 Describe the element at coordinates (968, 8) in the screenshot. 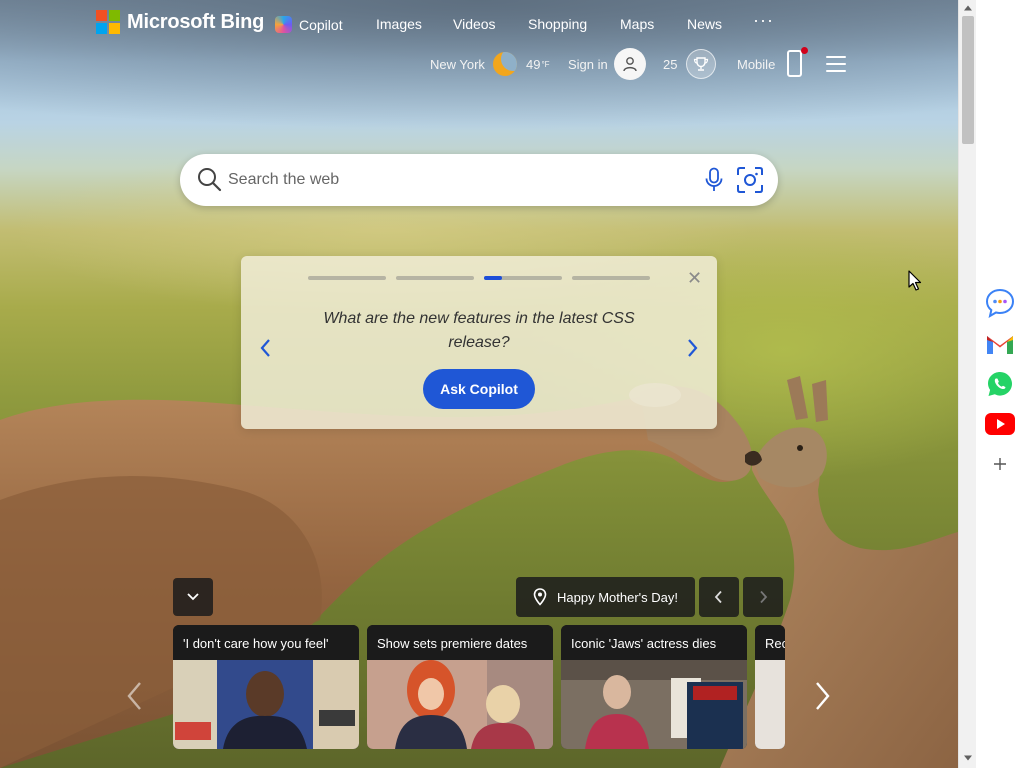

I see `scroll-up-arrow-icon` at that location.